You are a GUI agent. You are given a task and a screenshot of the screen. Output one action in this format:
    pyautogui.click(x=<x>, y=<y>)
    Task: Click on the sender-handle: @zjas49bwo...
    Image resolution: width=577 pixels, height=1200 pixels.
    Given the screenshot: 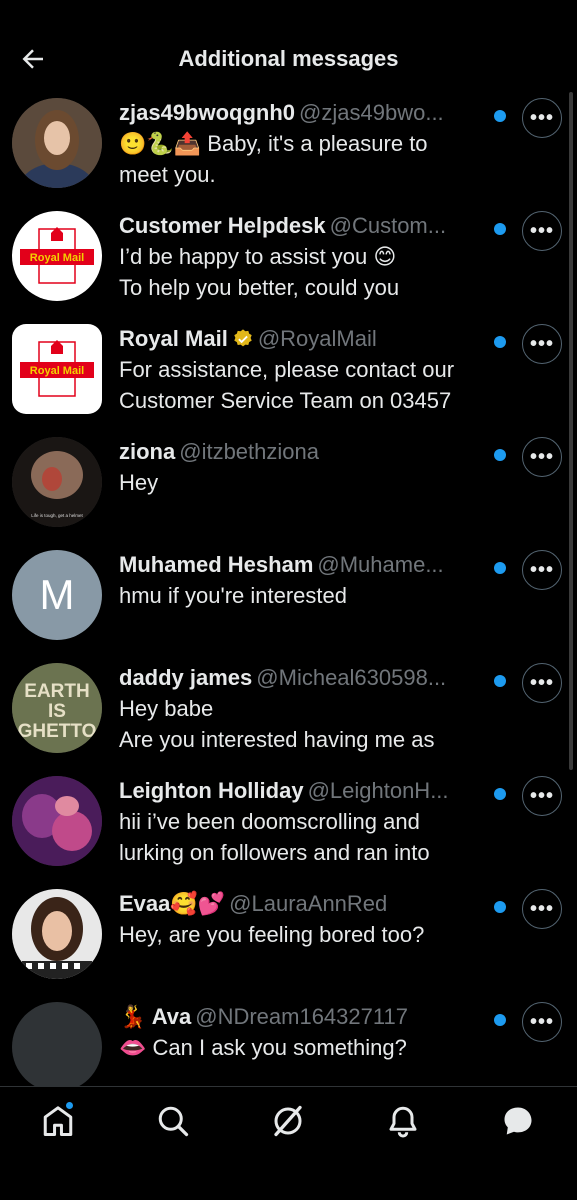 What is the action you would take?
    pyautogui.click(x=371, y=112)
    